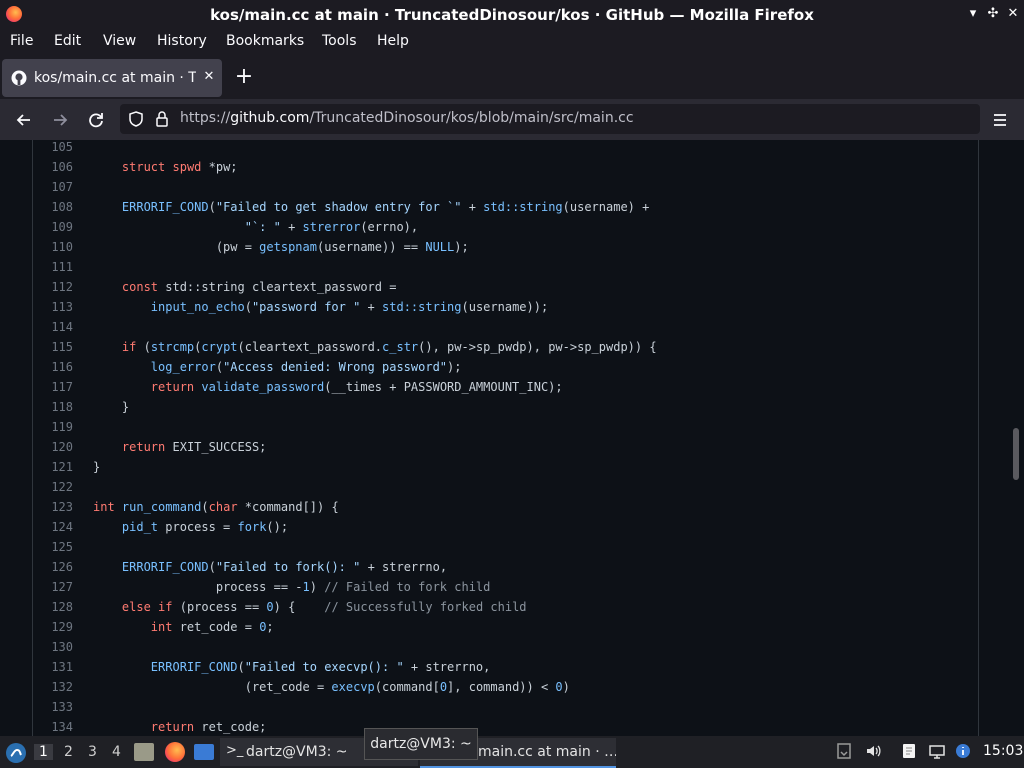 The width and height of the screenshot is (1024, 768). What do you see at coordinates (489, 447) in the screenshot?
I see `code-line: 120 return EXIT_SUCCESS;` at bounding box center [489, 447].